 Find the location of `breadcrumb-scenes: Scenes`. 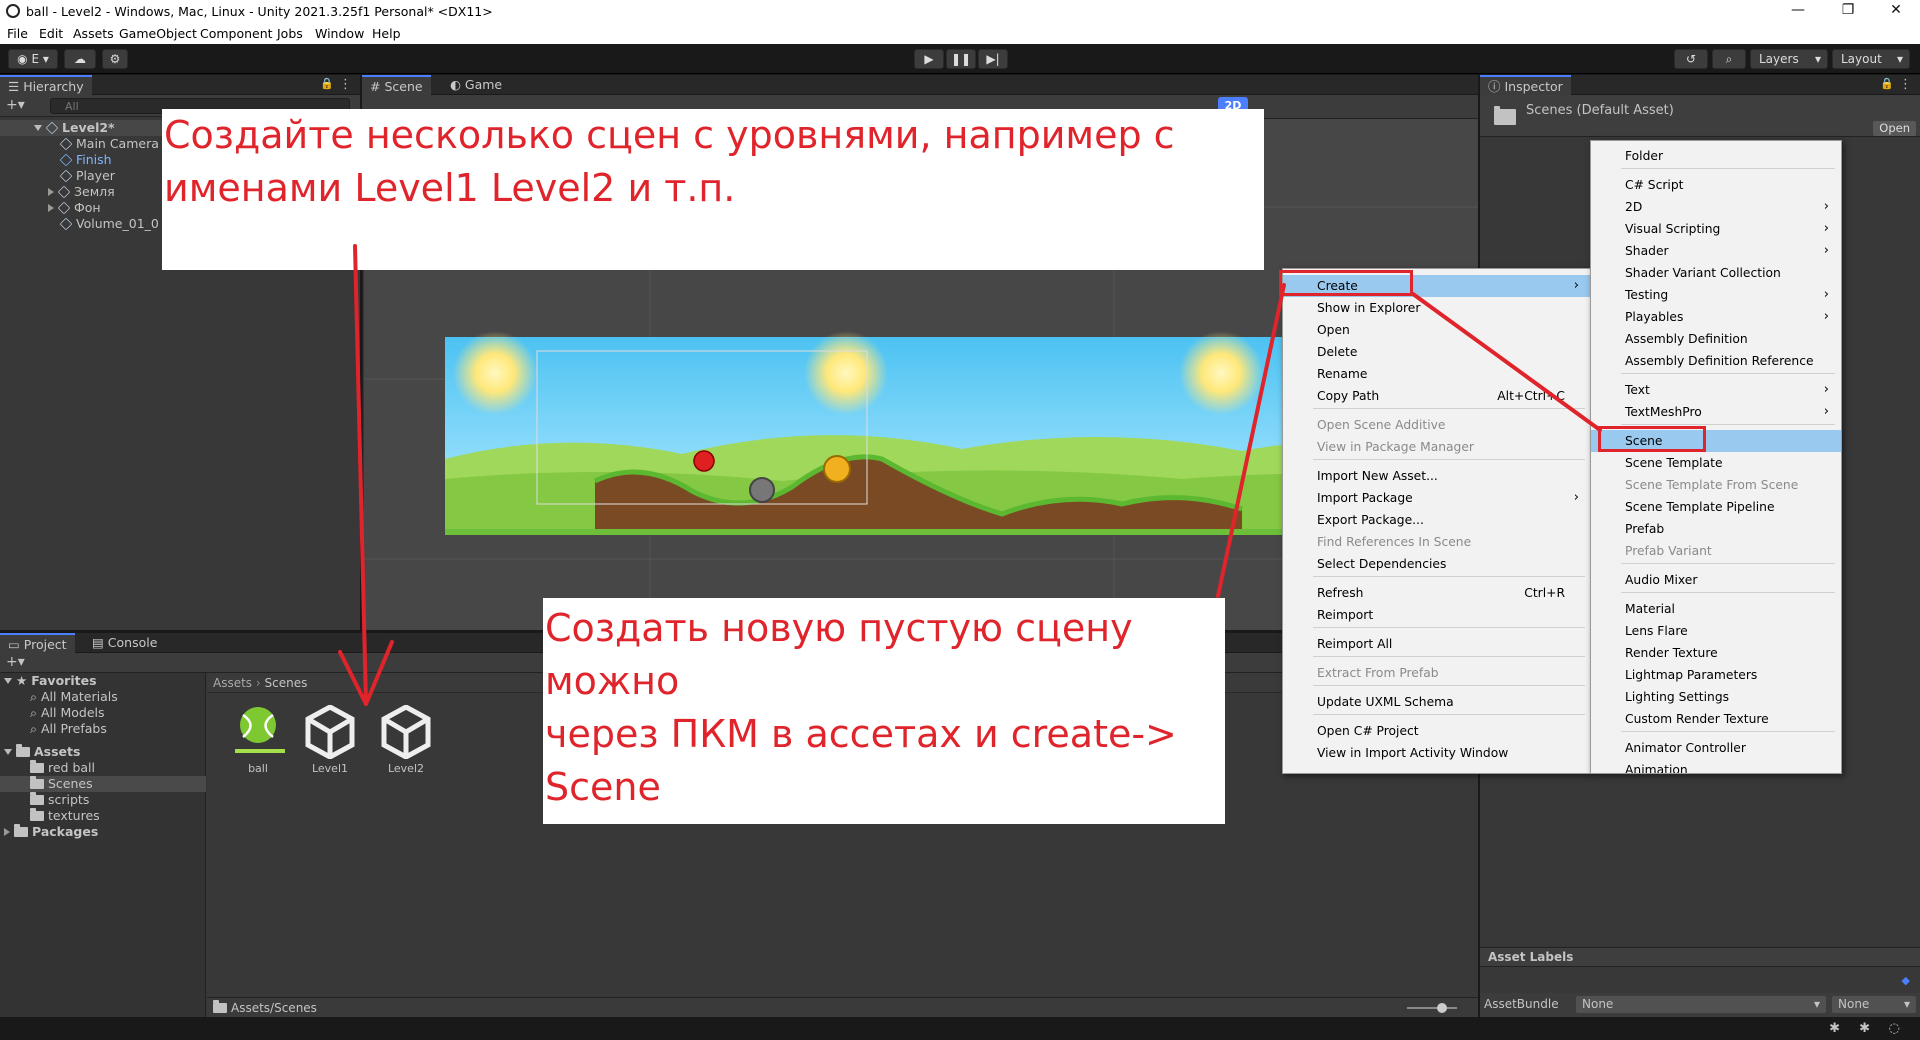

breadcrumb-scenes: Scenes is located at coordinates (286, 683).